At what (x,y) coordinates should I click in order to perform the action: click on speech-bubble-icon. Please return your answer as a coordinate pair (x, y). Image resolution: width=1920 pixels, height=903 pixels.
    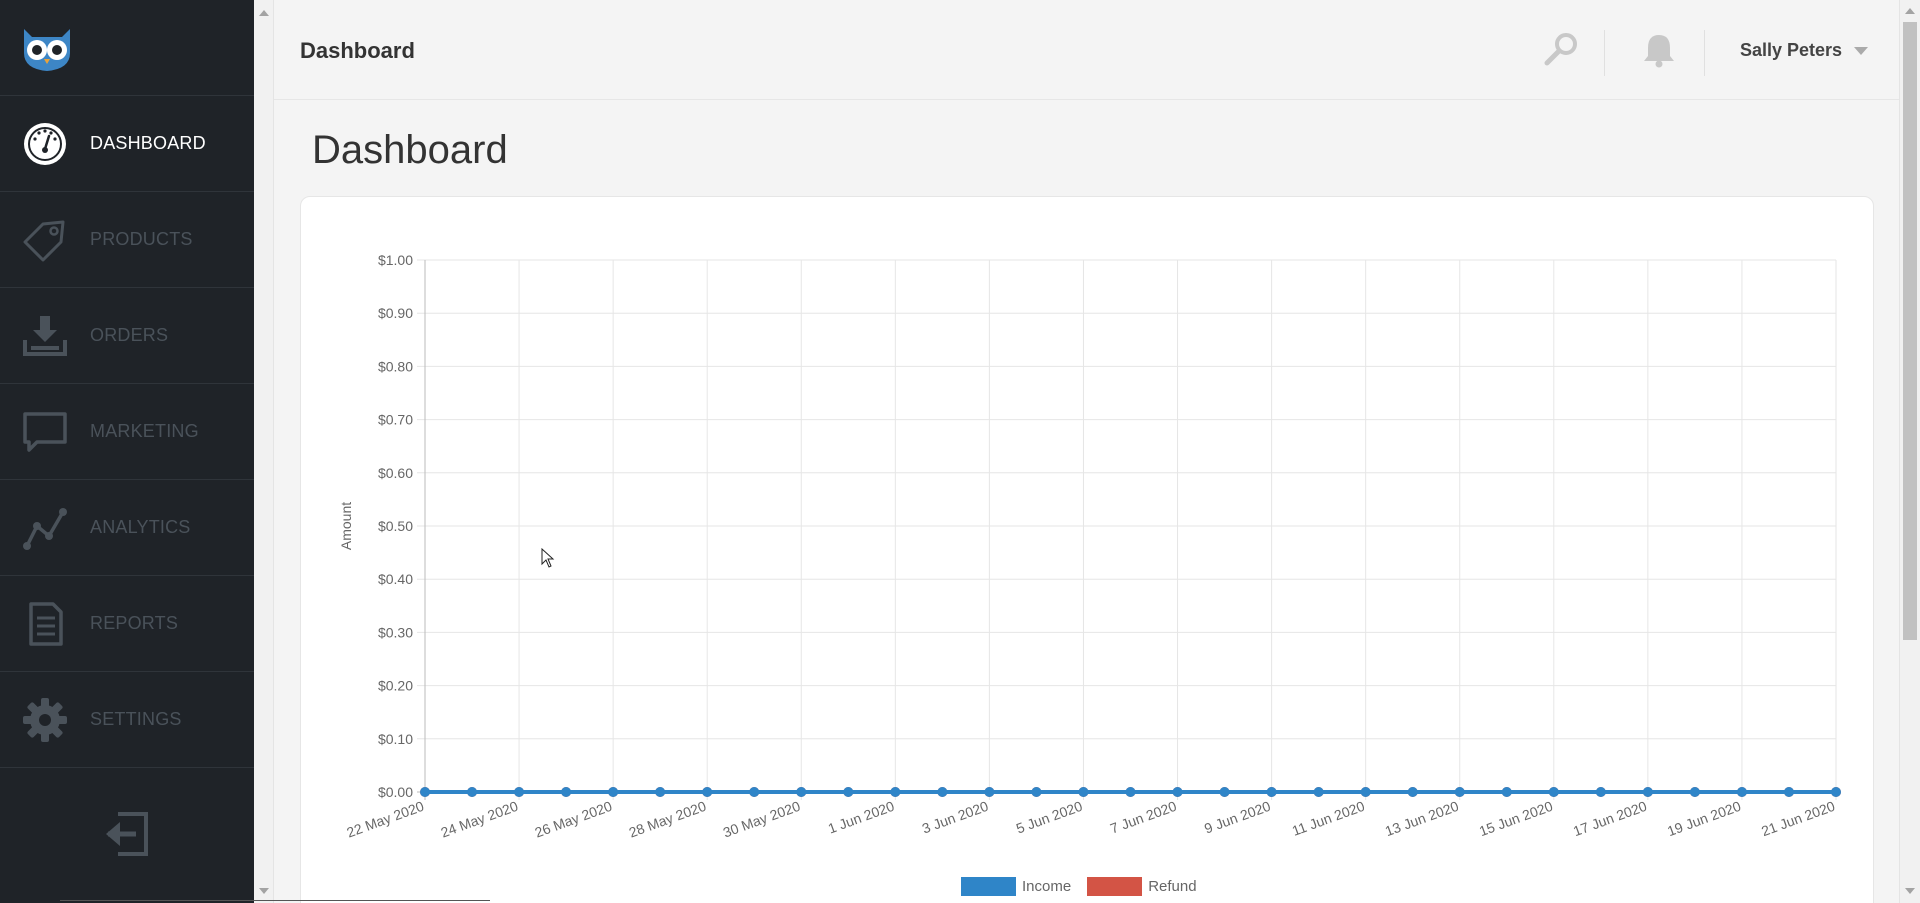
    Looking at the image, I should click on (45, 432).